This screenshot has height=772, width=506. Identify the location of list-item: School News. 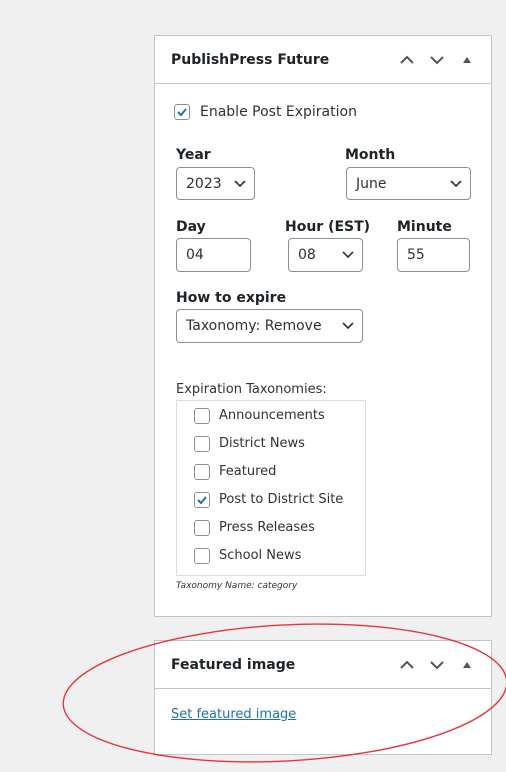
(271, 556).